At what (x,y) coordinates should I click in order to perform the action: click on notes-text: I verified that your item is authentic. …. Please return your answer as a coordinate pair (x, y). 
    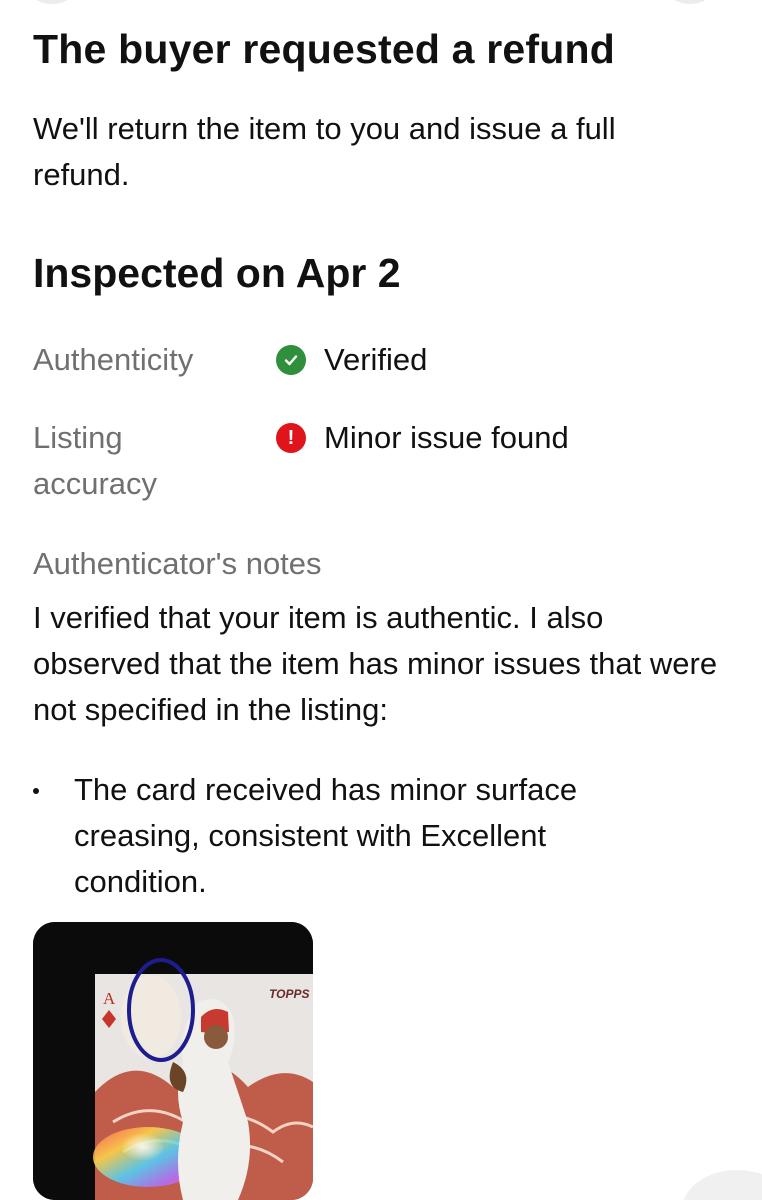
    Looking at the image, I should click on (375, 663).